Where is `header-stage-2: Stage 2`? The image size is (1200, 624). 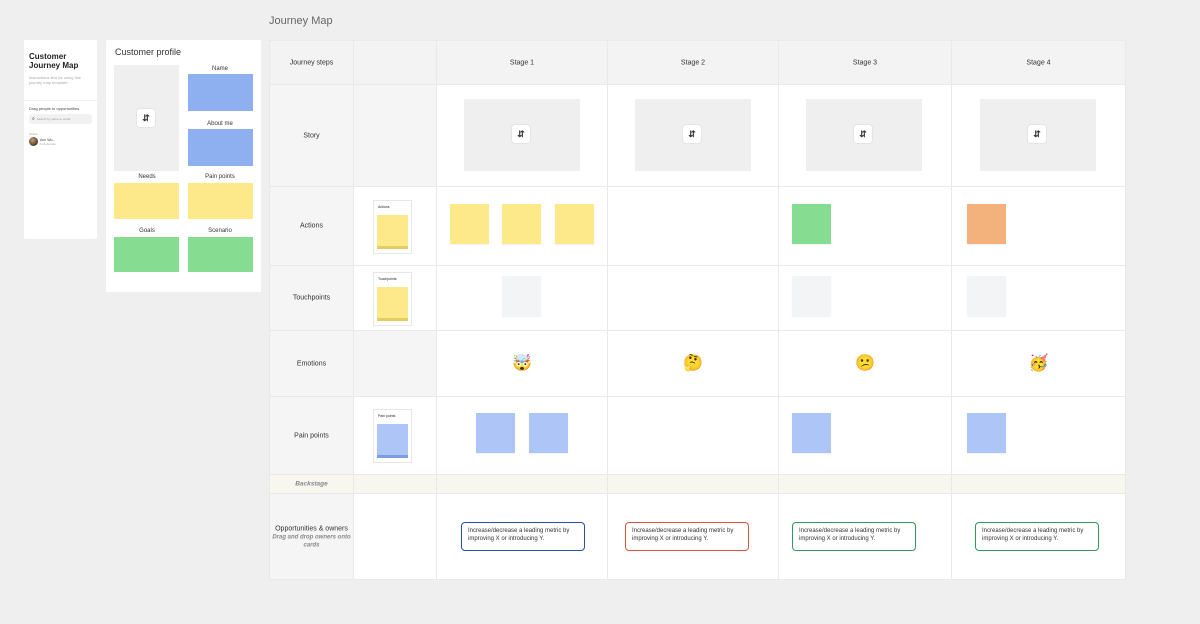 header-stage-2: Stage 2 is located at coordinates (693, 62).